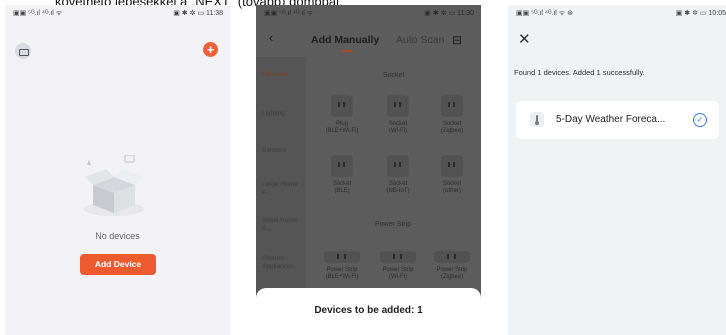 The height and width of the screenshot is (335, 726). What do you see at coordinates (118, 264) in the screenshot?
I see `add-device-button: Add Device` at bounding box center [118, 264].